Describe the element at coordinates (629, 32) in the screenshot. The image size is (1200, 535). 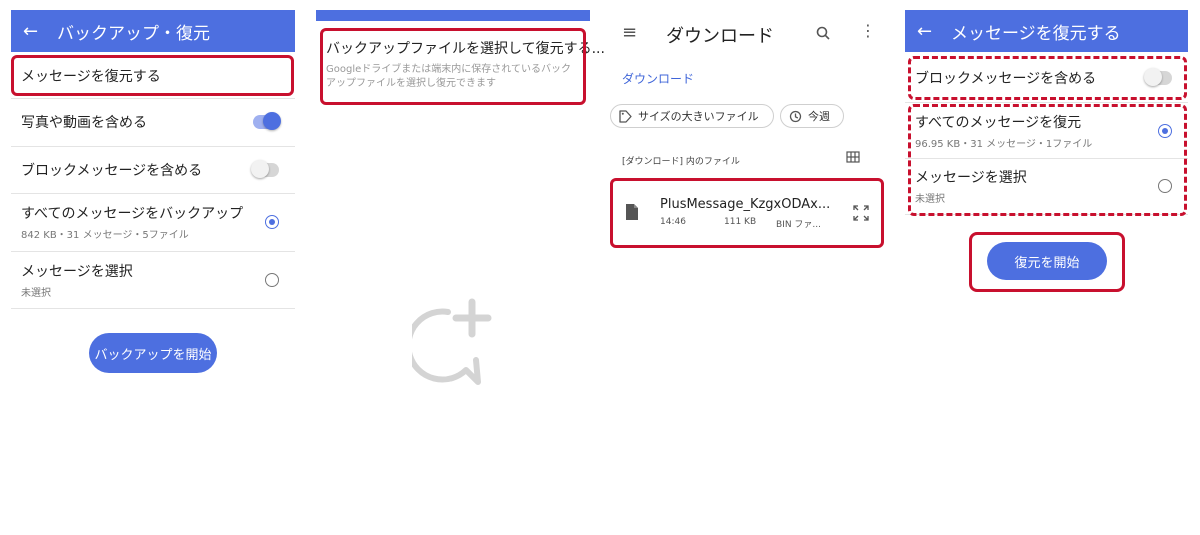
I see `menu-icon: ≡` at that location.